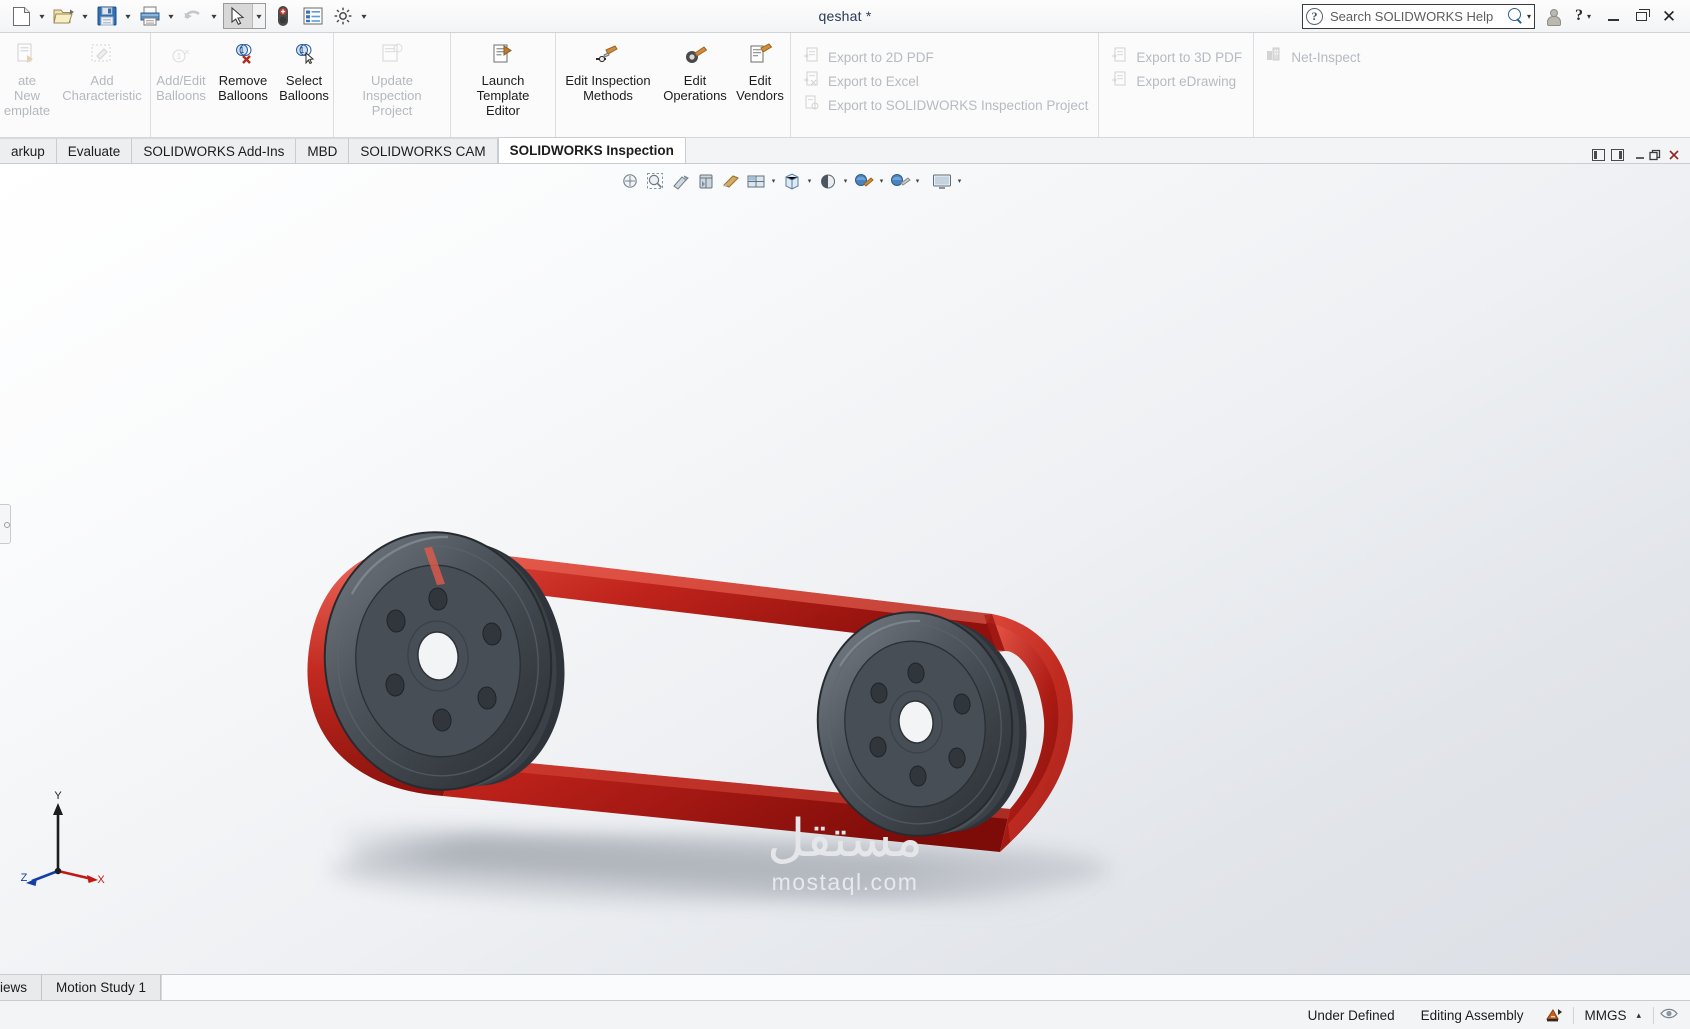  Describe the element at coordinates (107, 16) in the screenshot. I see `save-document-button` at that location.